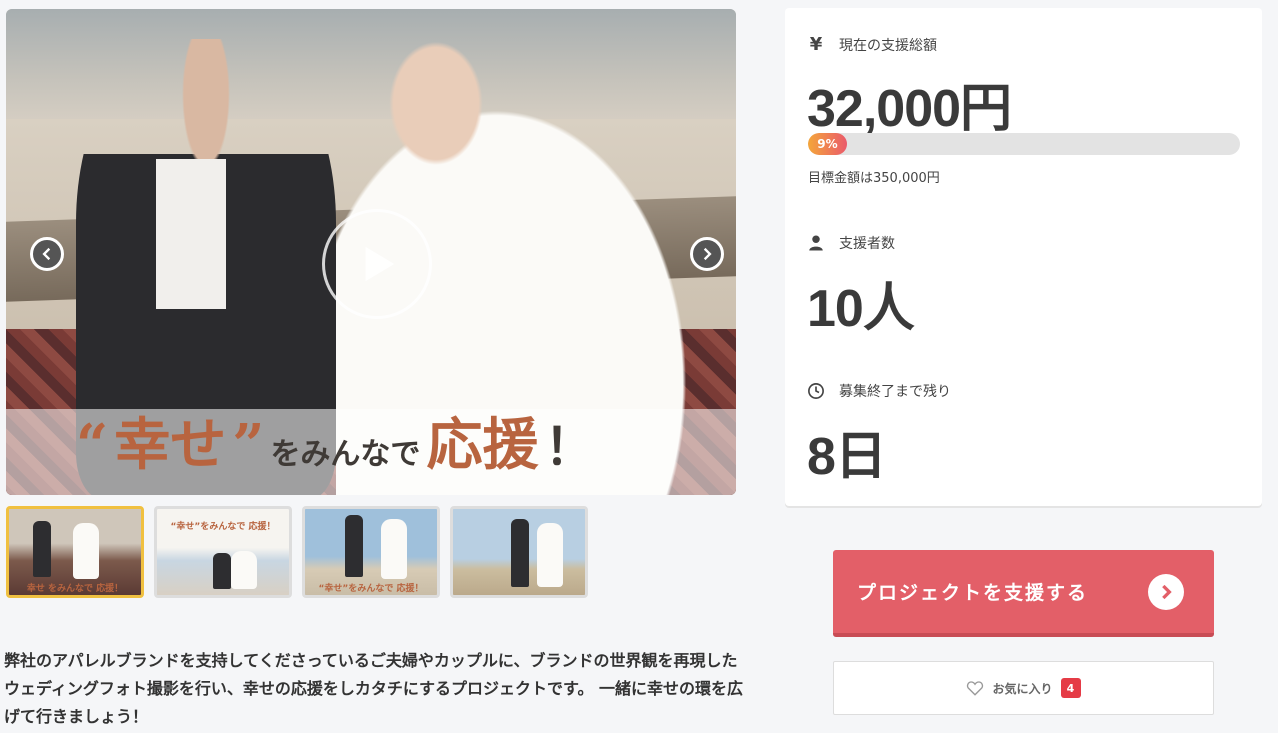 This screenshot has height=733, width=1278. What do you see at coordinates (973, 593) in the screenshot?
I see `support-button-label: プロジェクトを支援する` at bounding box center [973, 593].